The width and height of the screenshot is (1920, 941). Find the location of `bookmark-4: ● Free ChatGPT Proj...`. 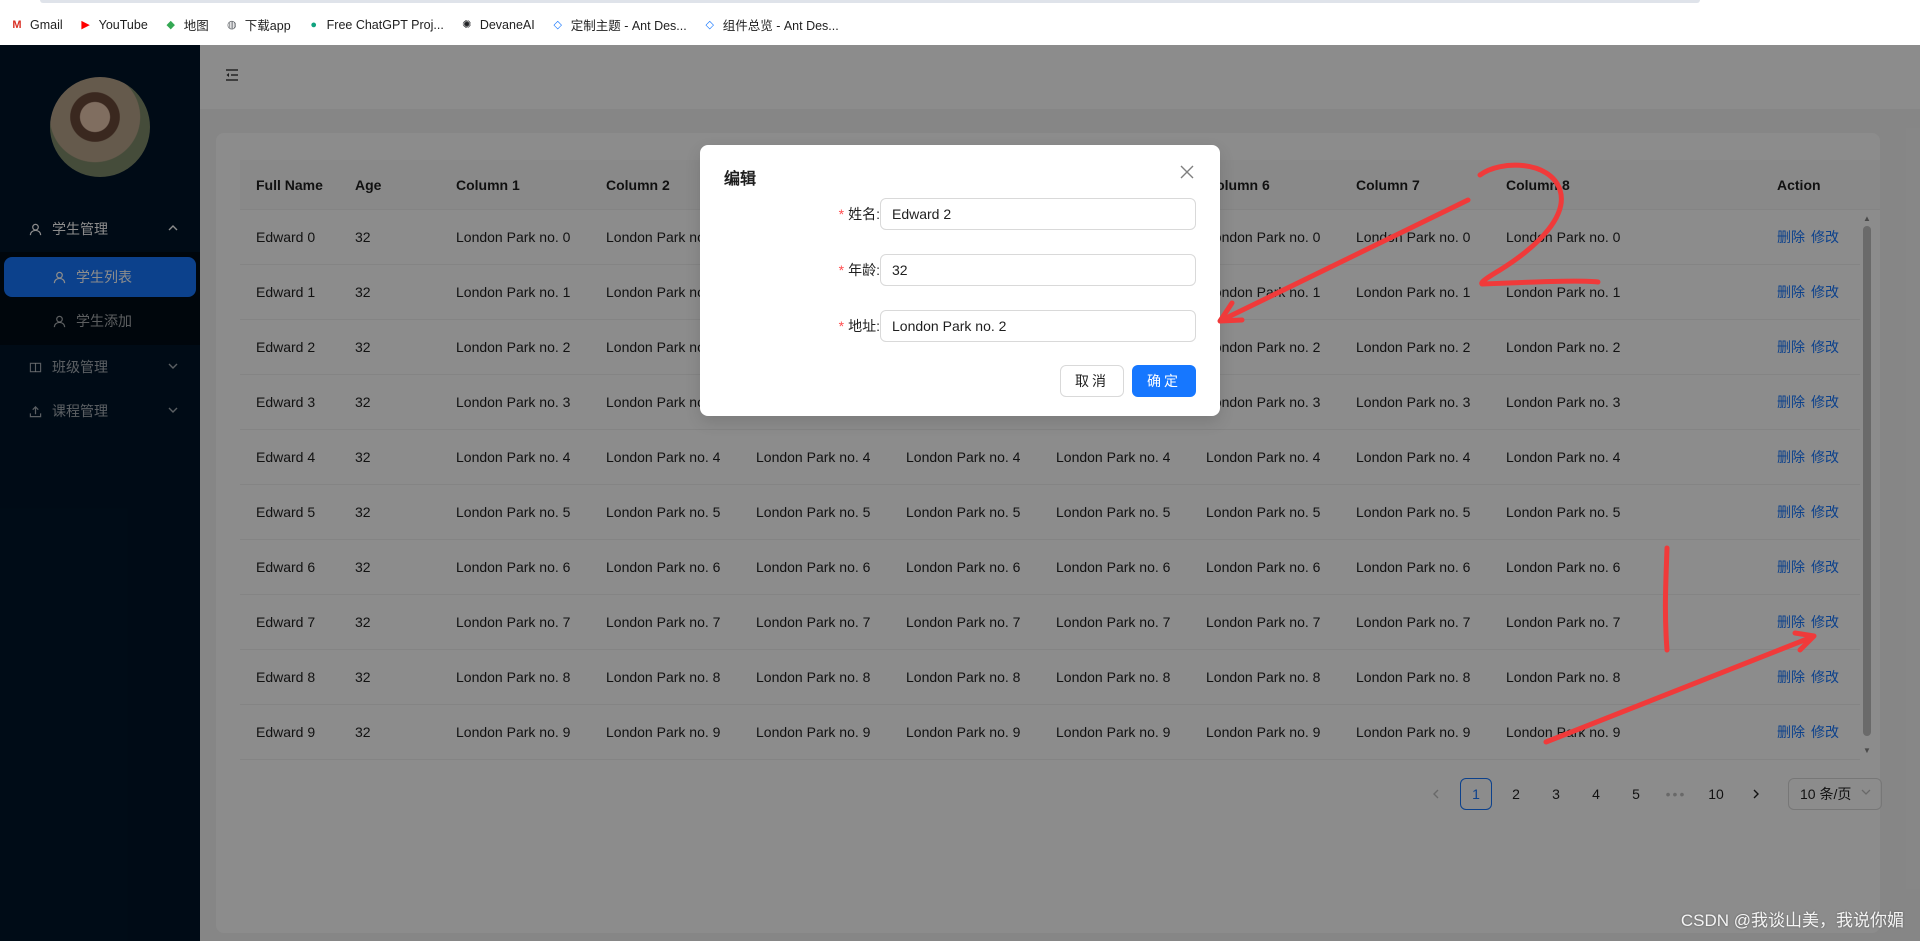

bookmark-4: ● Free ChatGPT Proj... is located at coordinates (375, 25).